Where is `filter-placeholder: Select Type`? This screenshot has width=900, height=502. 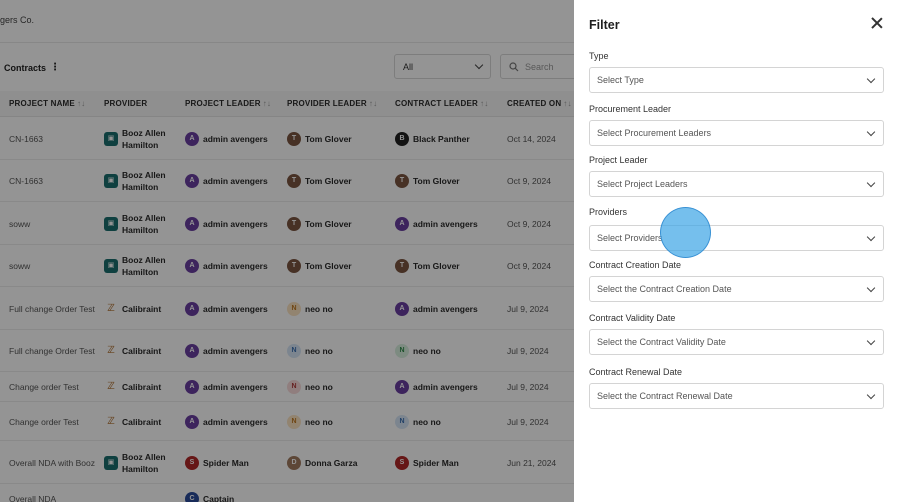
filter-placeholder: Select Type is located at coordinates (620, 80).